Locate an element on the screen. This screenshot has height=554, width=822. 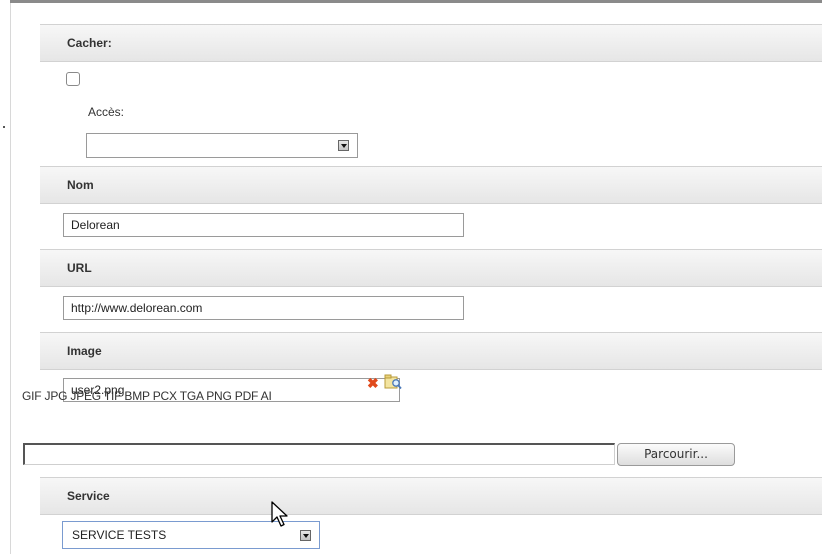
top-border is located at coordinates (416, 1).